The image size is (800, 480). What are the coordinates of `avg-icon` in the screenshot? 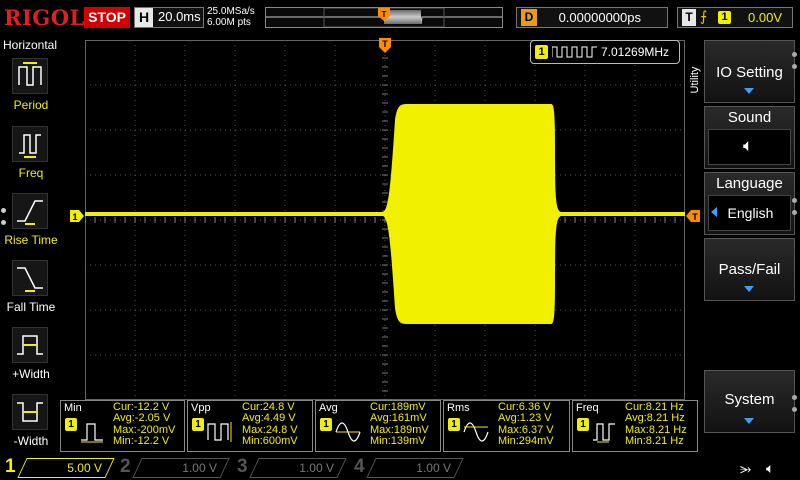 It's located at (348, 432).